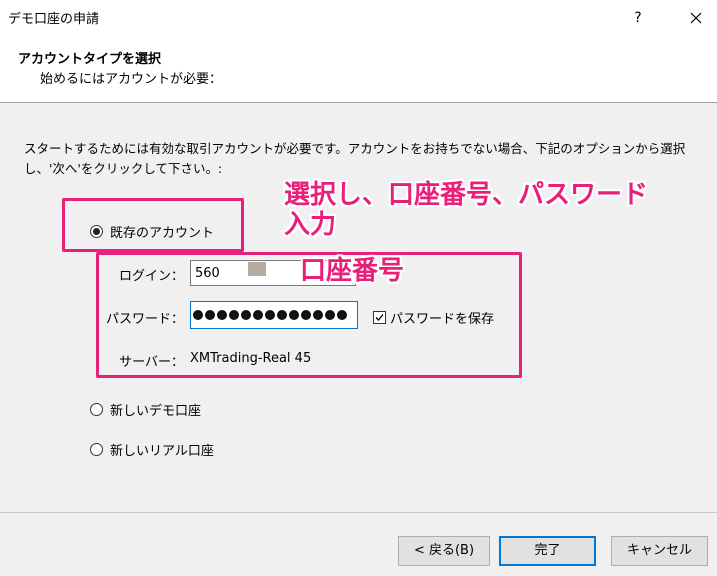 This screenshot has width=717, height=576. I want to click on cancel-button: キャンセル, so click(659, 551).